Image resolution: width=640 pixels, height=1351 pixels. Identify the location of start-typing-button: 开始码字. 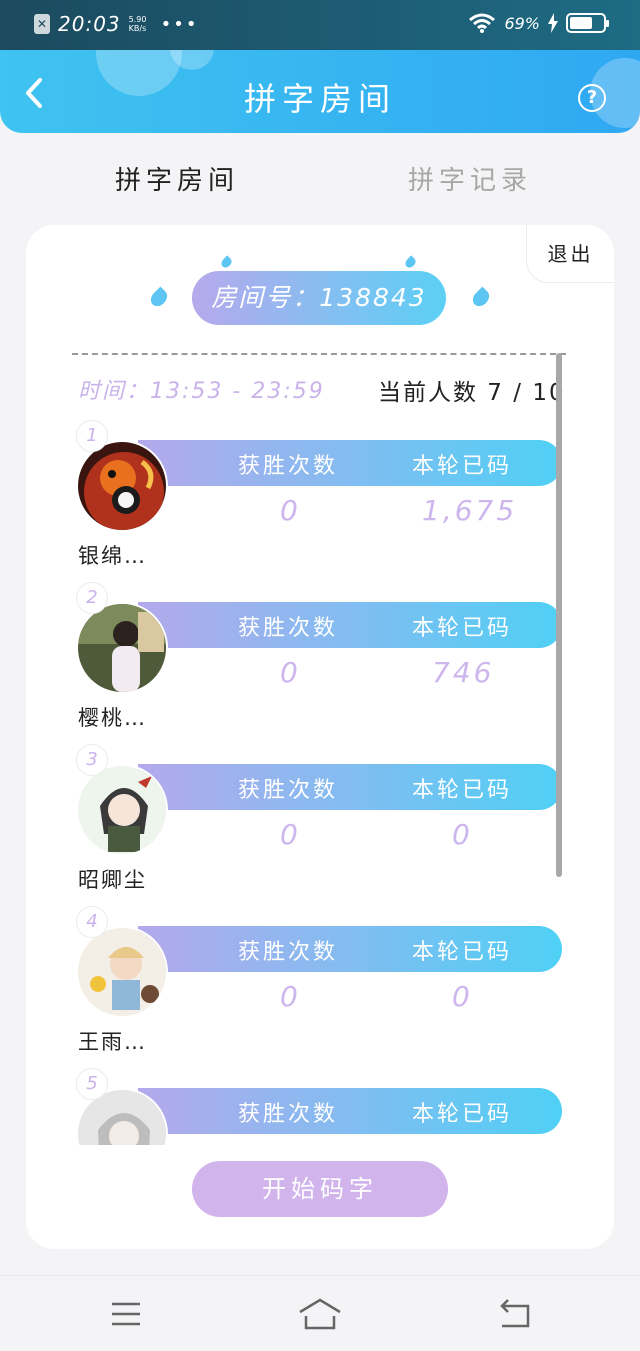
(320, 1189).